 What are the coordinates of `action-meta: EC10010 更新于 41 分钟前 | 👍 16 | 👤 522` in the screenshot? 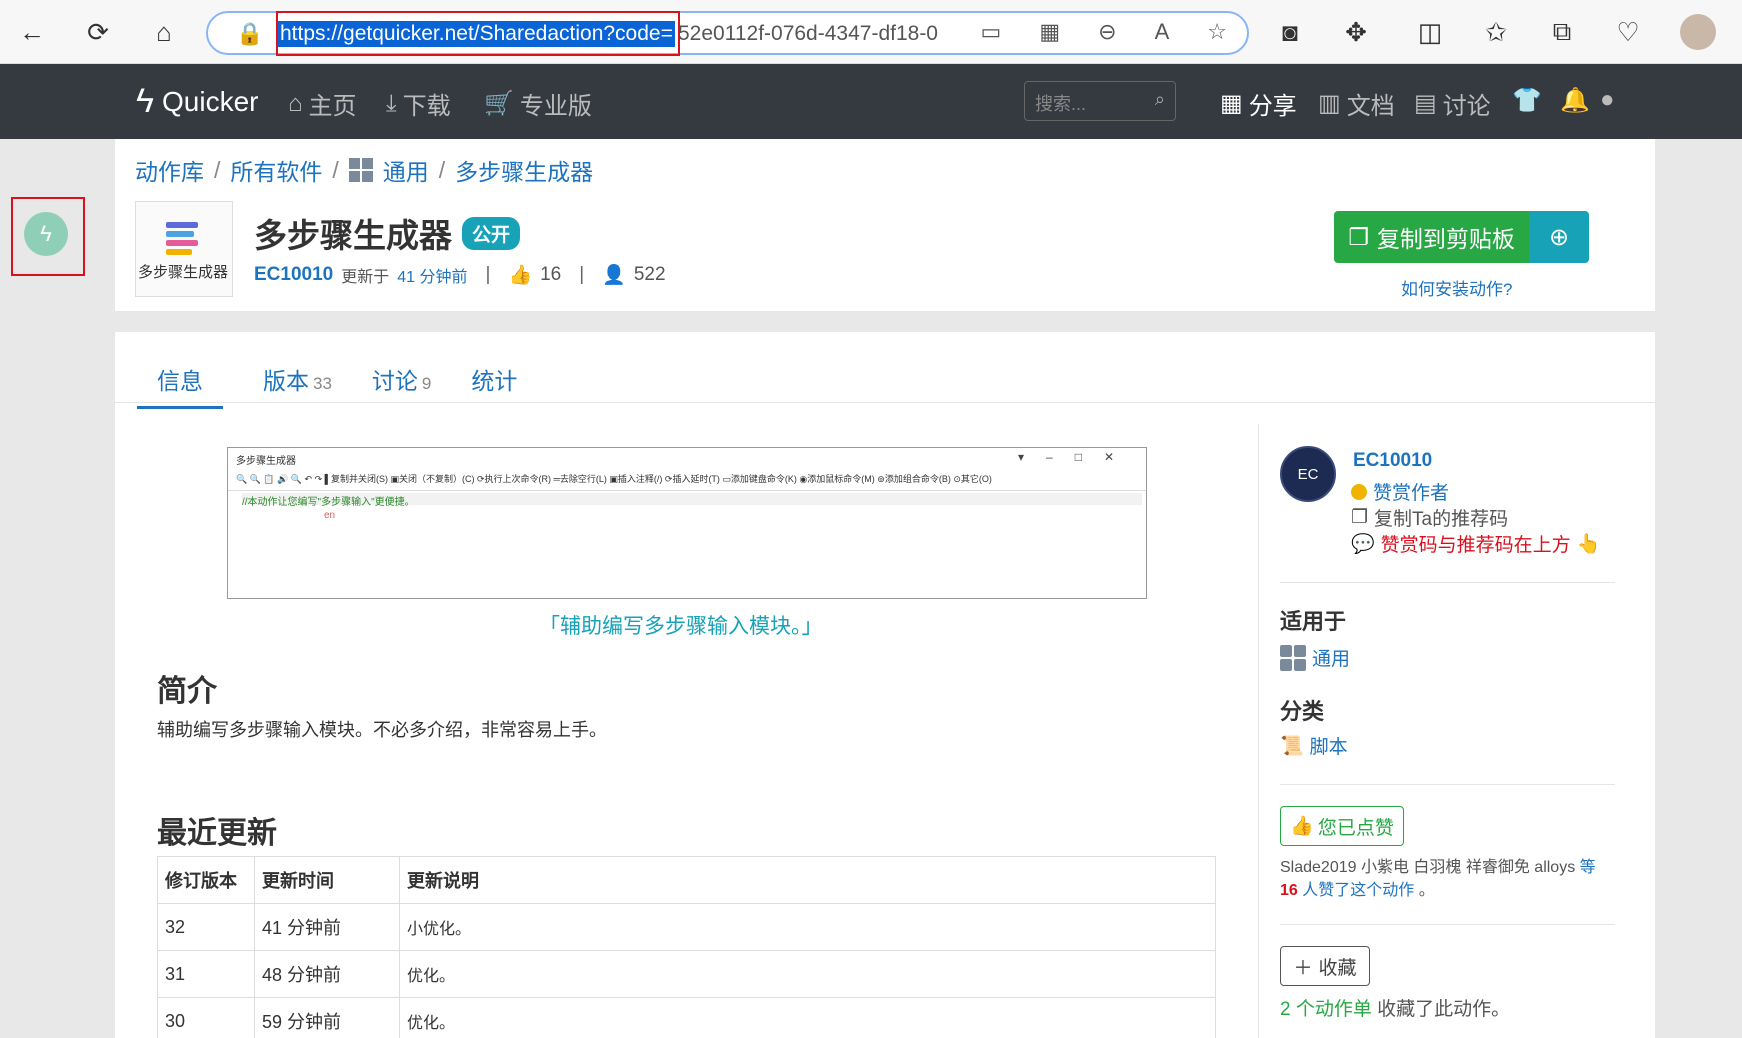 It's located at (460, 275).